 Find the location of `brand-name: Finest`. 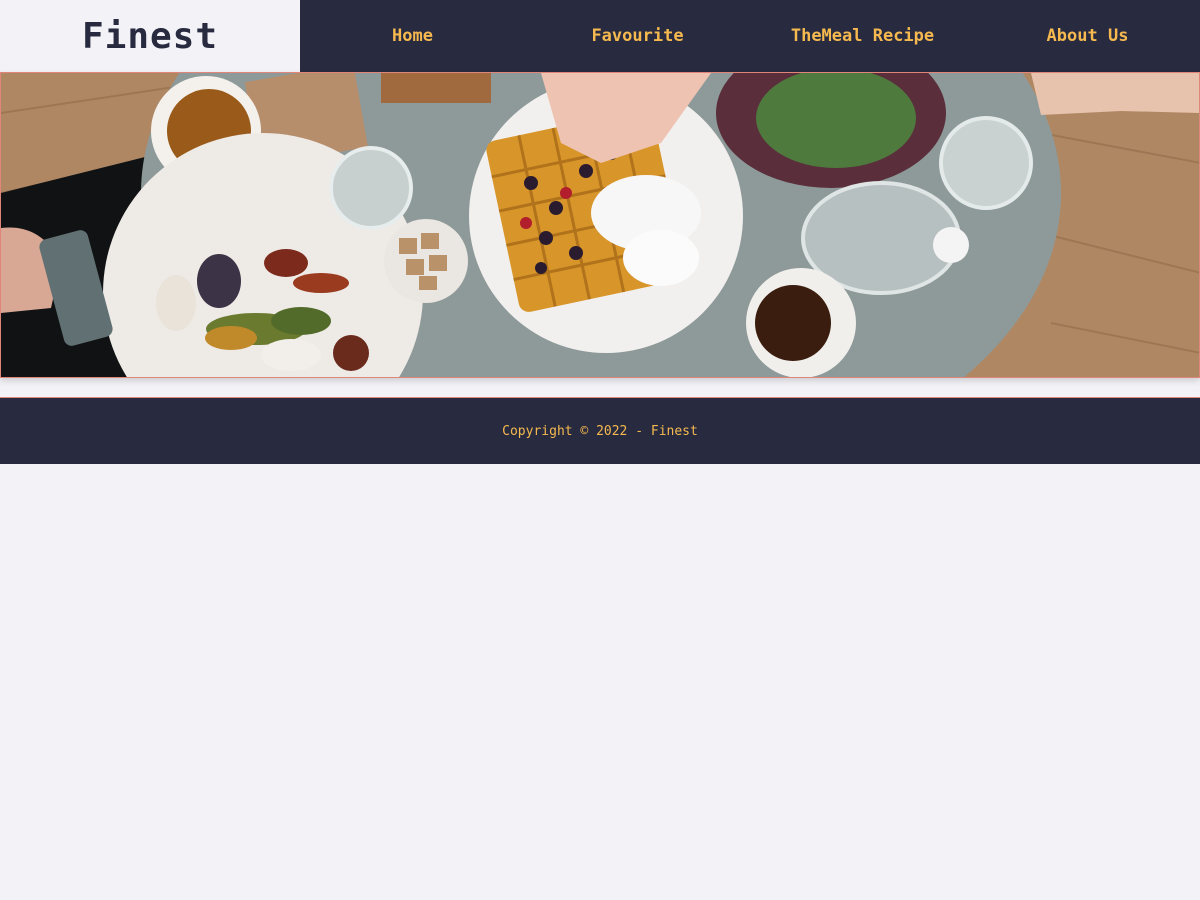

brand-name: Finest is located at coordinates (150, 36).